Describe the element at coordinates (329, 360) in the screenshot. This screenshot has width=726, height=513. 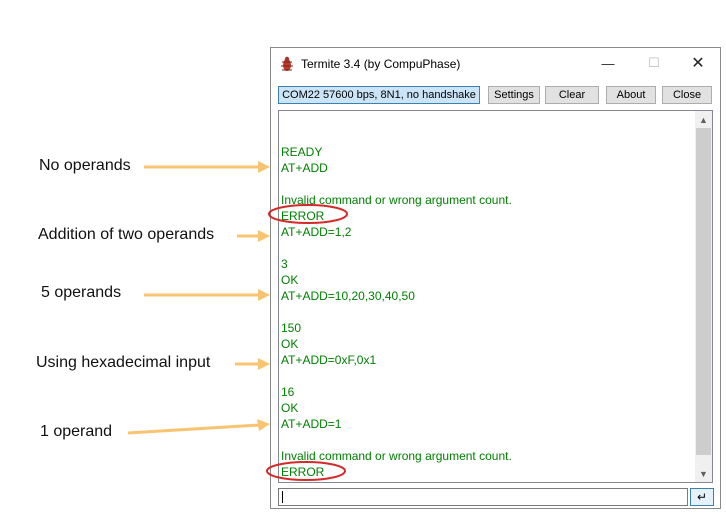
I see `terminal-line: AT+ADD=0xF,0x1` at that location.